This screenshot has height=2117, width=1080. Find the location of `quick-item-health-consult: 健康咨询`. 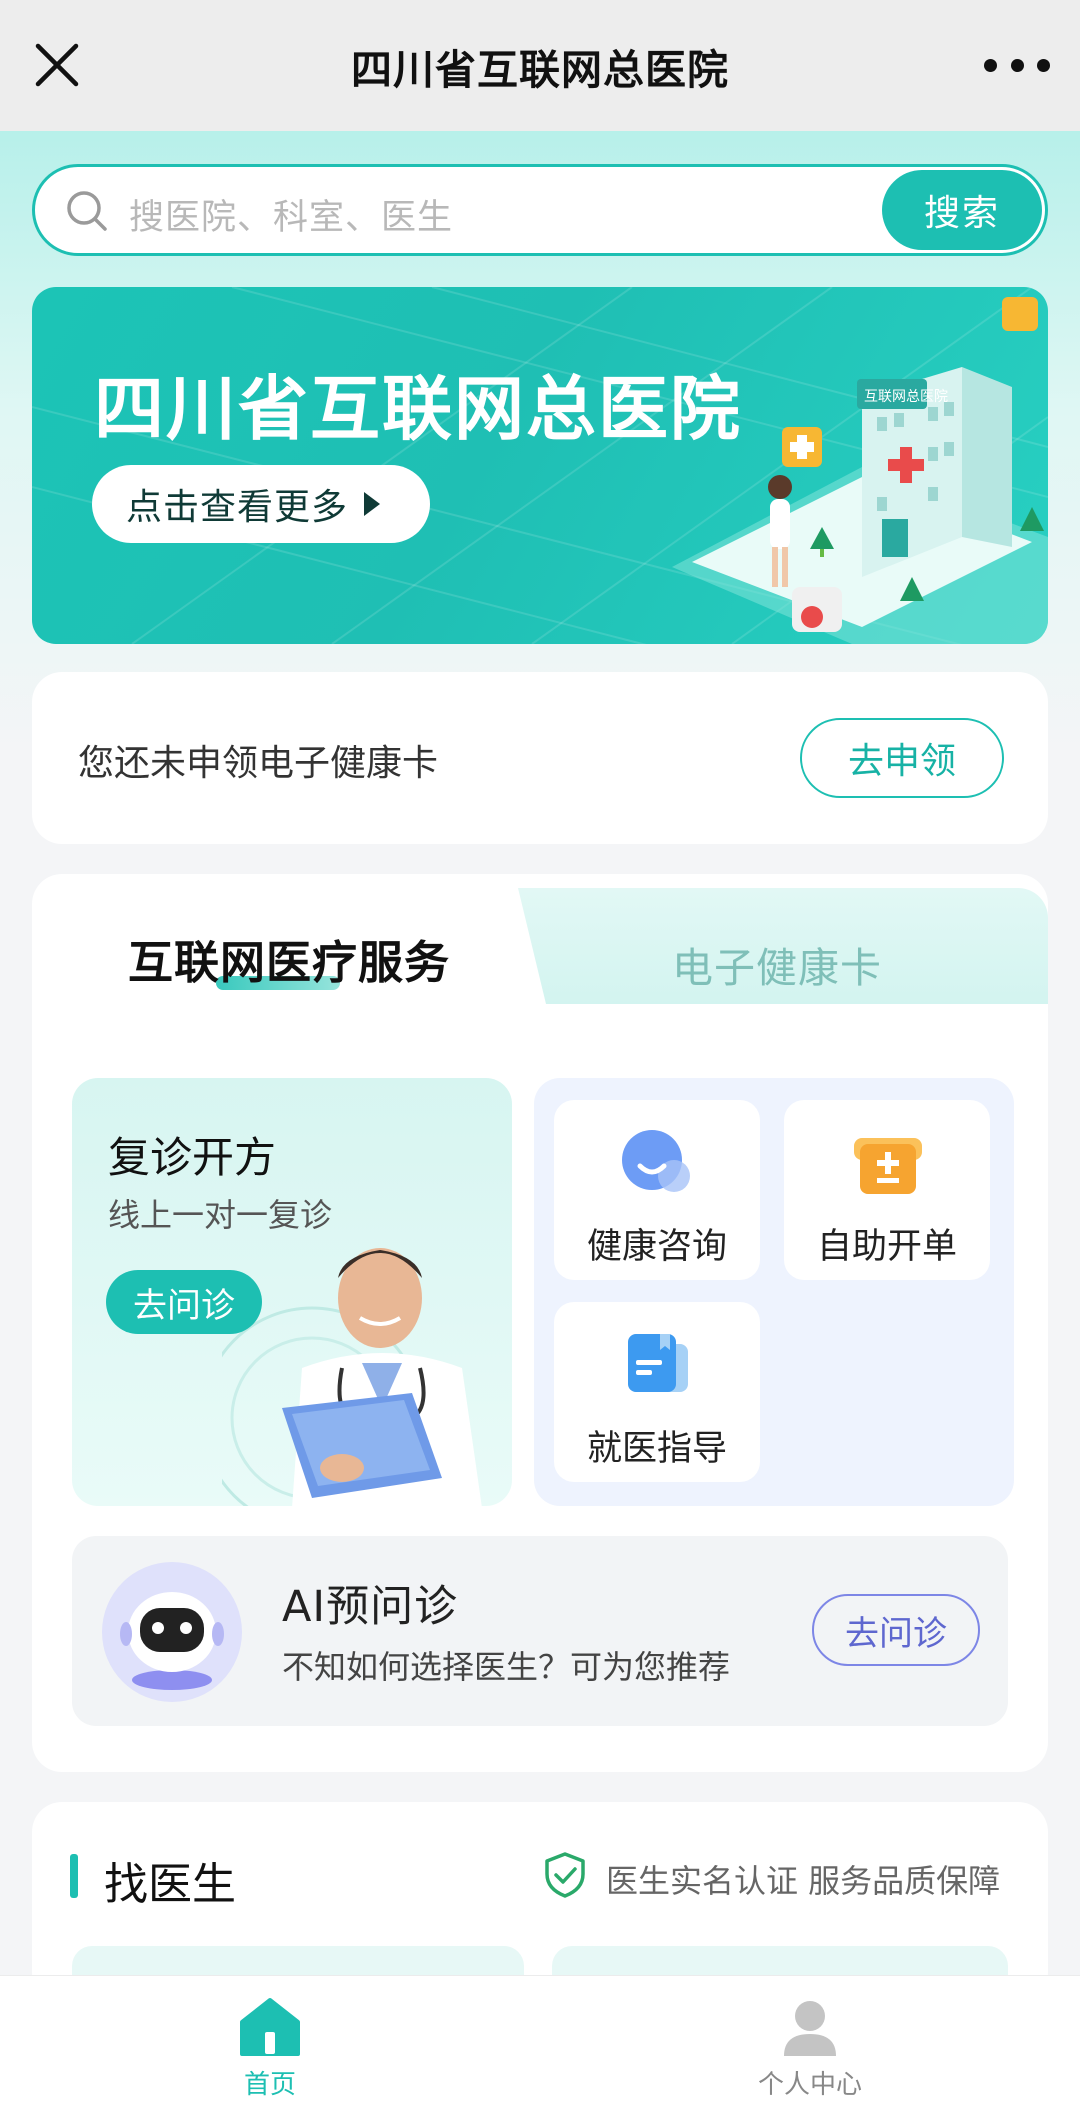

quick-item-health-consult: 健康咨询 is located at coordinates (657, 1190).